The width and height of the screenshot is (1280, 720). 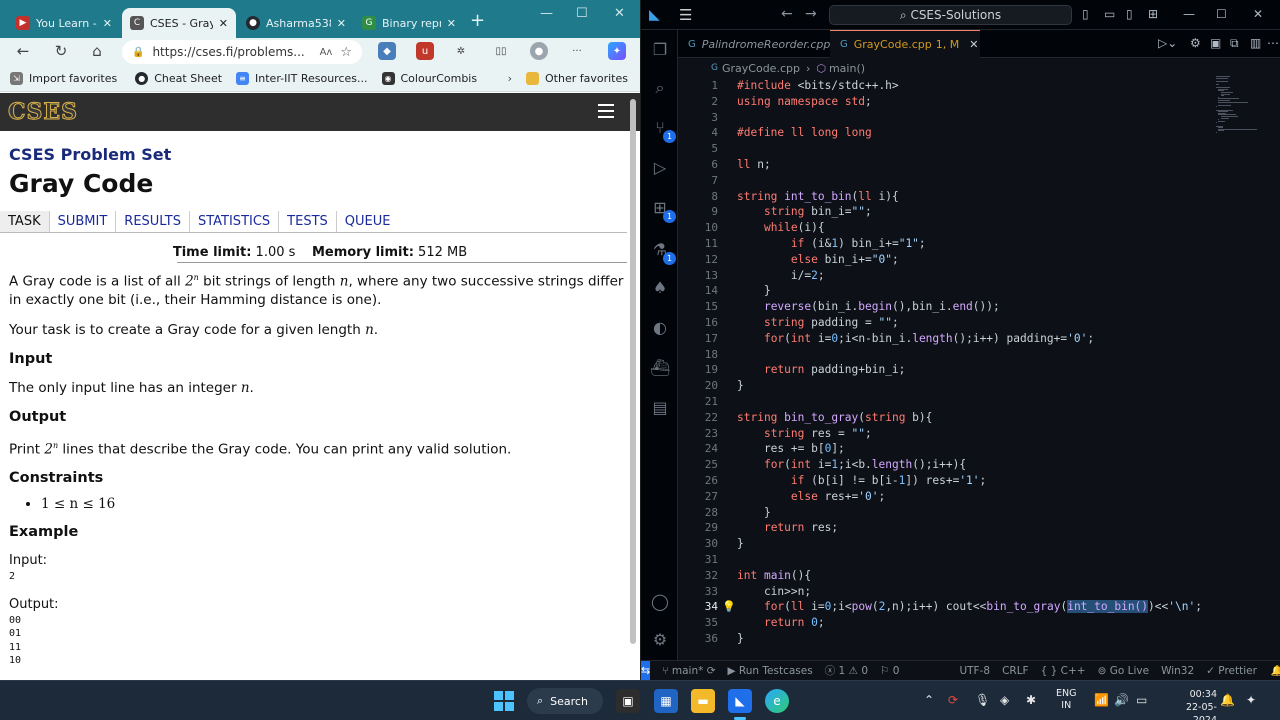 I want to click on code-line: 21, so click(x=963, y=402).